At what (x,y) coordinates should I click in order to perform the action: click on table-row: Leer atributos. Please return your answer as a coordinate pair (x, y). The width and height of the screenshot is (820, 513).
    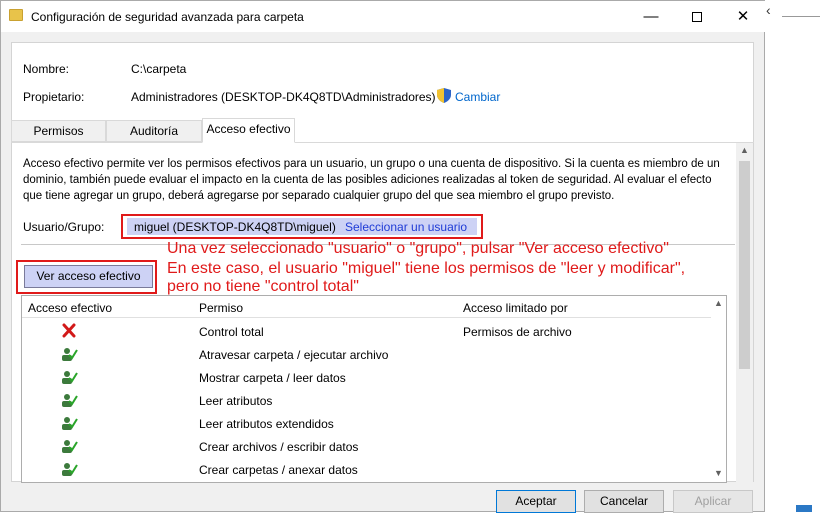
    Looking at the image, I should click on (374, 400).